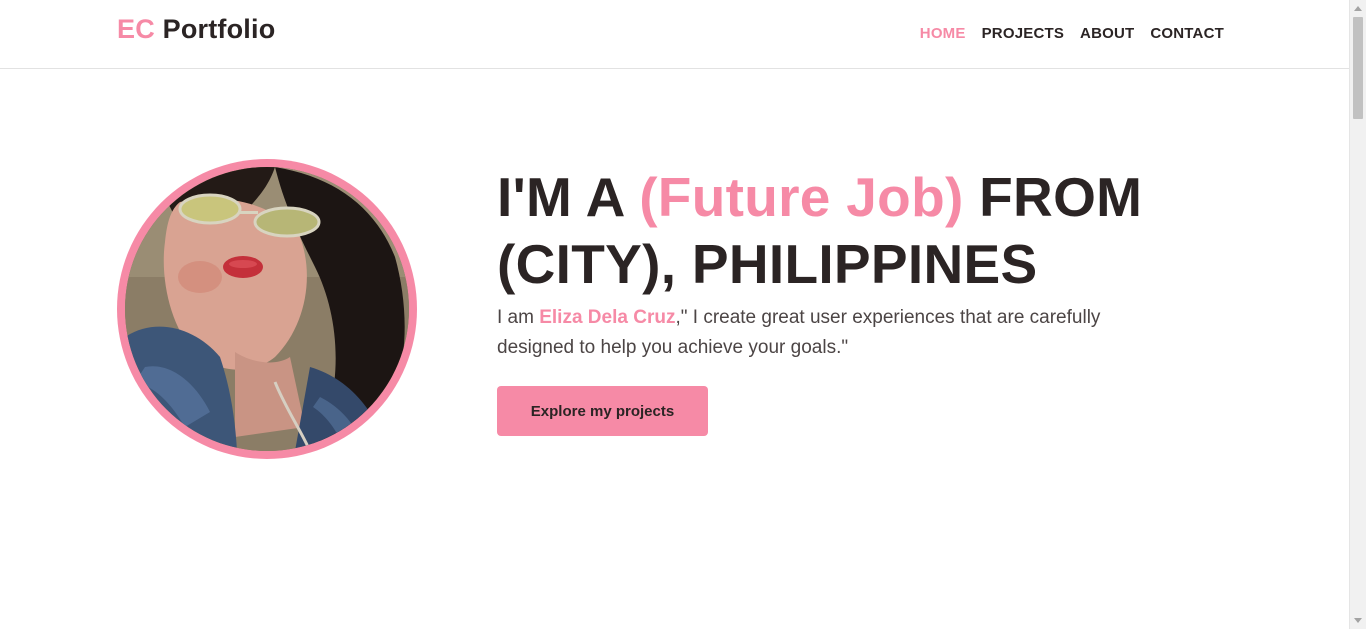 Image resolution: width=1366 pixels, height=629 pixels. I want to click on explore-projects-button: Explore my projects, so click(602, 411).